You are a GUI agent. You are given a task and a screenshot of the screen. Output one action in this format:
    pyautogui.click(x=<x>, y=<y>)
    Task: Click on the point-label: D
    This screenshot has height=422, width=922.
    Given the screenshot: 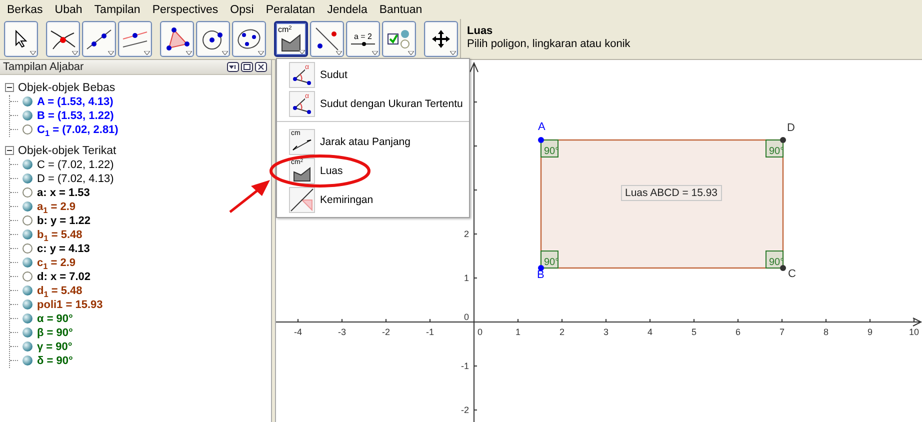 What is the action you would take?
    pyautogui.click(x=791, y=128)
    